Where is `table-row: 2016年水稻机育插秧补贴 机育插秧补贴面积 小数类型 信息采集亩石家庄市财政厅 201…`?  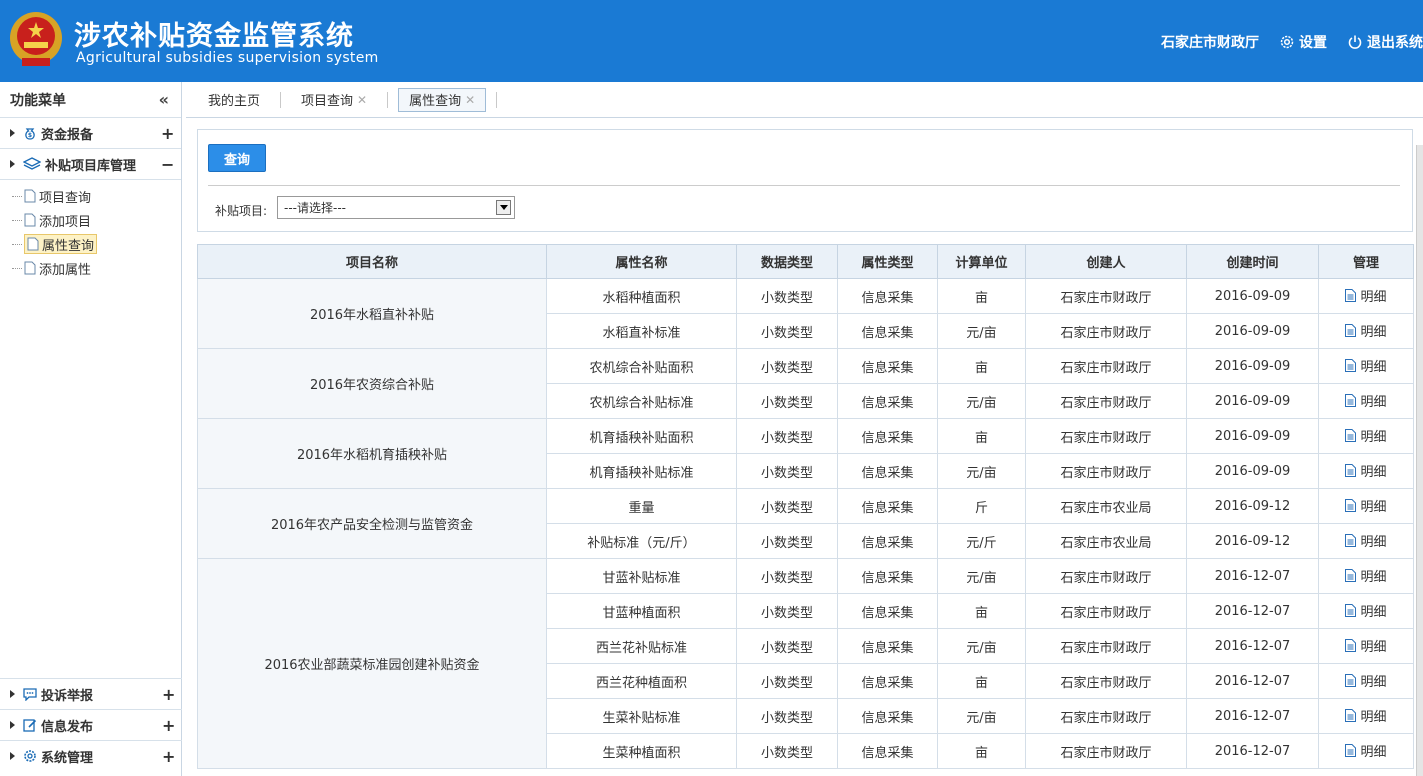 table-row: 2016年水稻机育插秧补贴 机育插秧补贴面积 小数类型 信息采集亩石家庄市财政厅 201… is located at coordinates (805, 453).